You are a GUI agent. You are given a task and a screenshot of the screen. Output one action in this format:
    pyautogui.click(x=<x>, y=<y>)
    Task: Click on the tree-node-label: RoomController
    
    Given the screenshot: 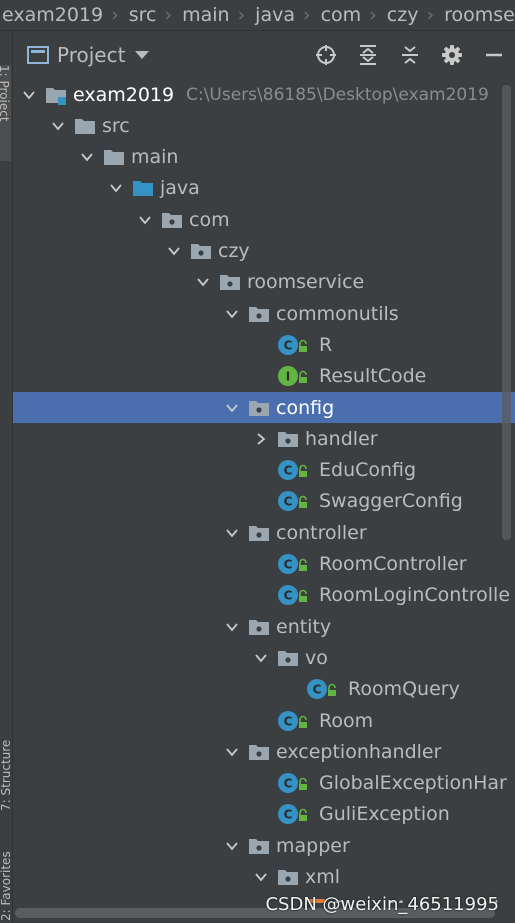 What is the action you would take?
    pyautogui.click(x=393, y=564)
    